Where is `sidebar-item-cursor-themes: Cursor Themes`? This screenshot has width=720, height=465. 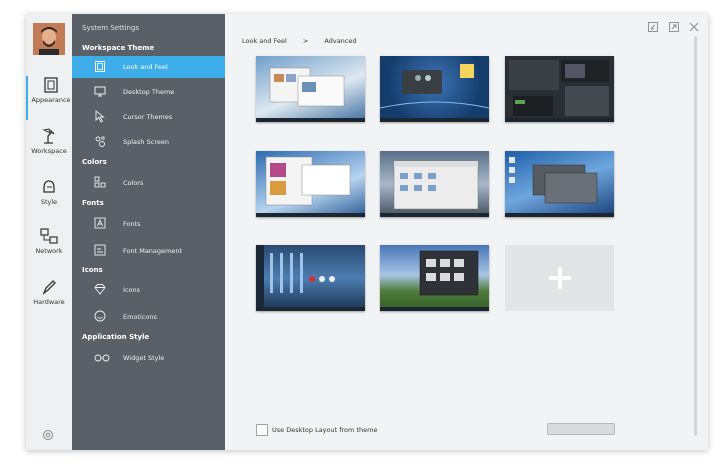 sidebar-item-cursor-themes: Cursor Themes is located at coordinates (148, 117).